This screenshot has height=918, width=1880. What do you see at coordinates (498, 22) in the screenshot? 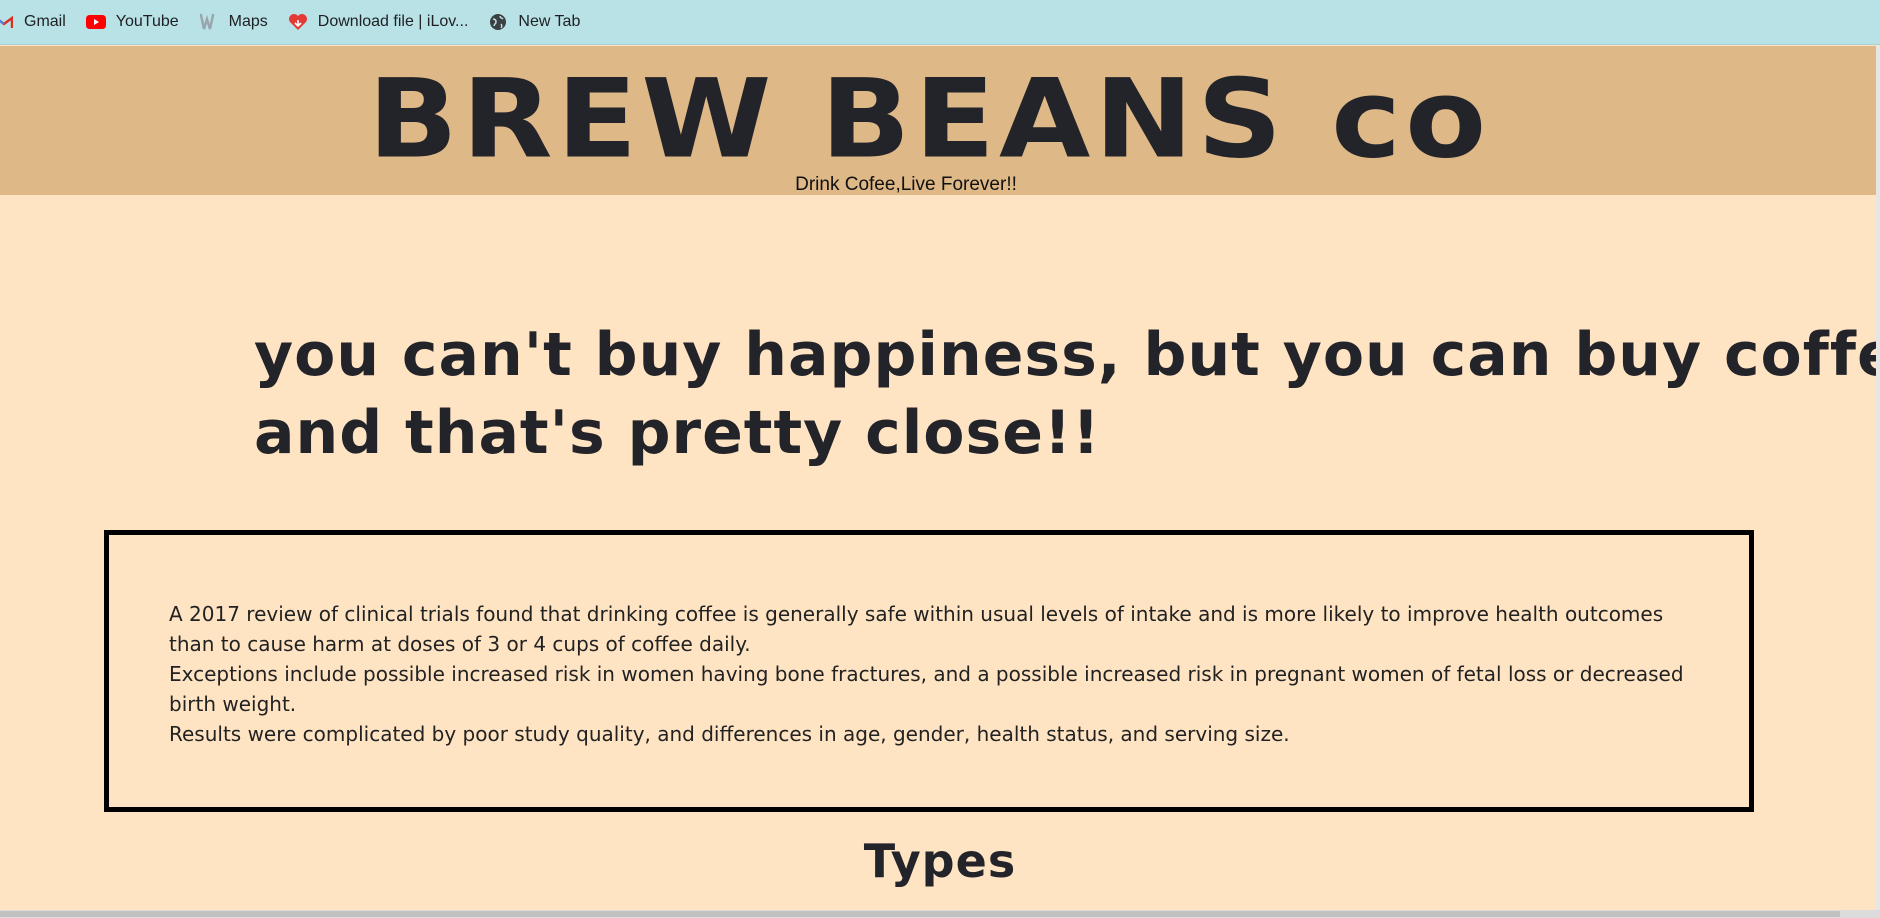
I see `globe-icon` at bounding box center [498, 22].